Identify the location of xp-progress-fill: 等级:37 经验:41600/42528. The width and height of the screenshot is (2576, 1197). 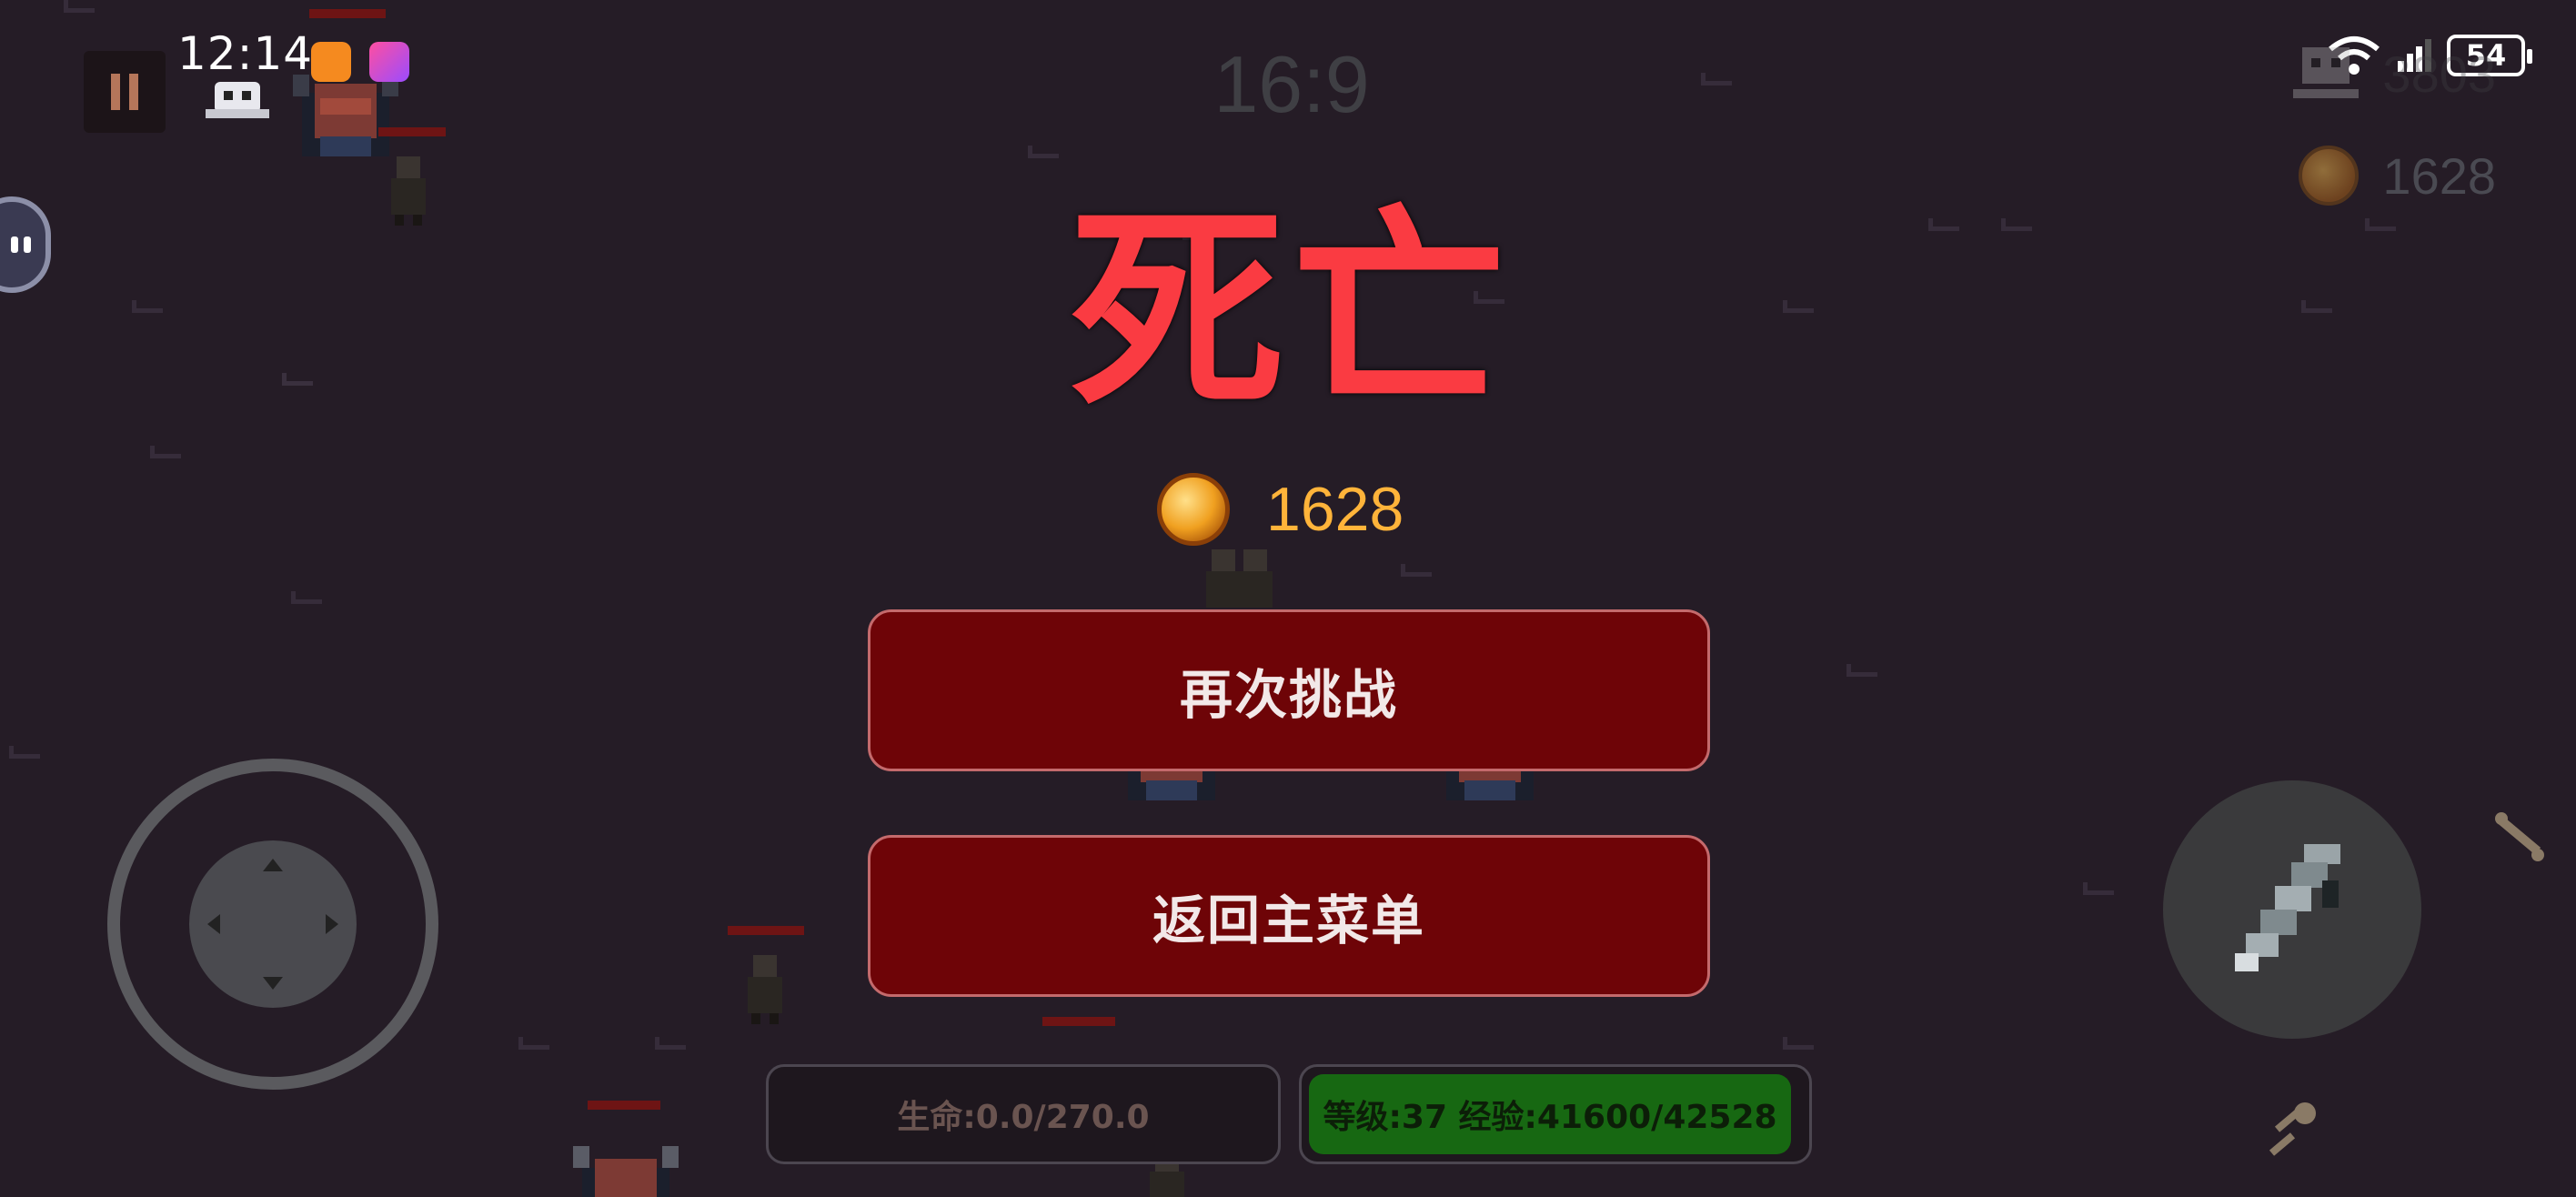
(1550, 1114).